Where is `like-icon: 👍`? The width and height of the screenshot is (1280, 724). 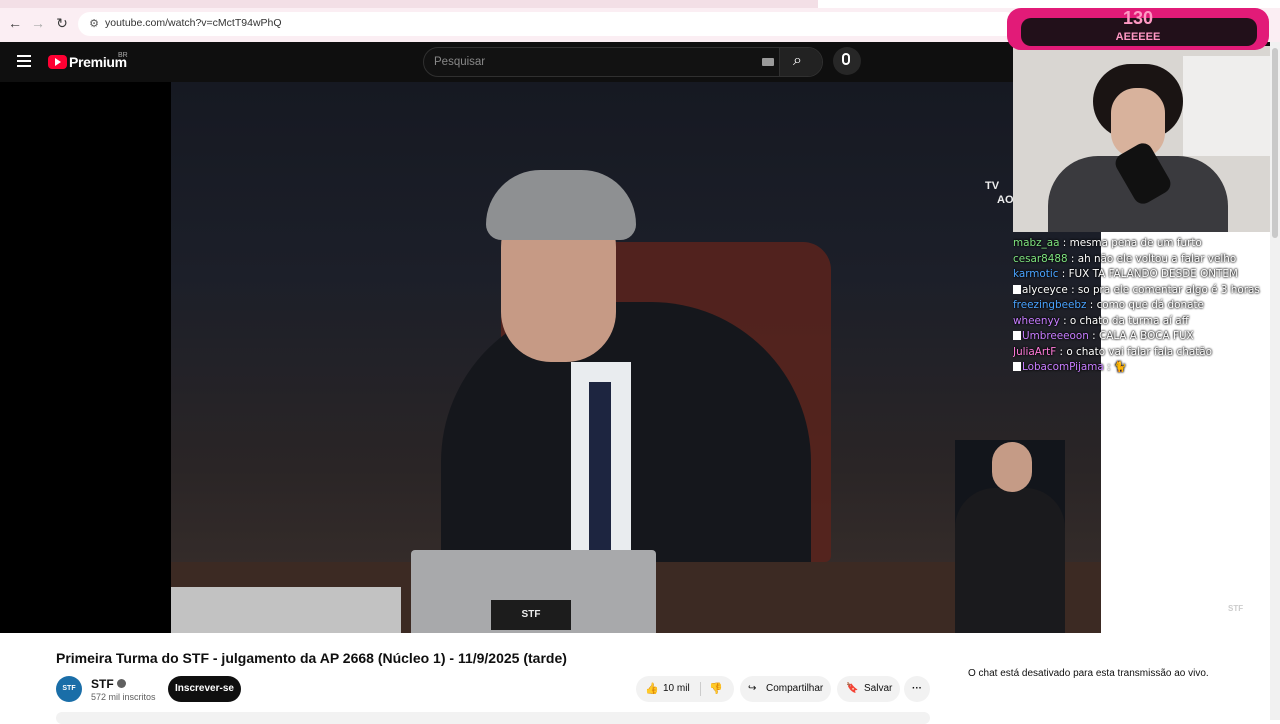 like-icon: 👍 is located at coordinates (652, 689).